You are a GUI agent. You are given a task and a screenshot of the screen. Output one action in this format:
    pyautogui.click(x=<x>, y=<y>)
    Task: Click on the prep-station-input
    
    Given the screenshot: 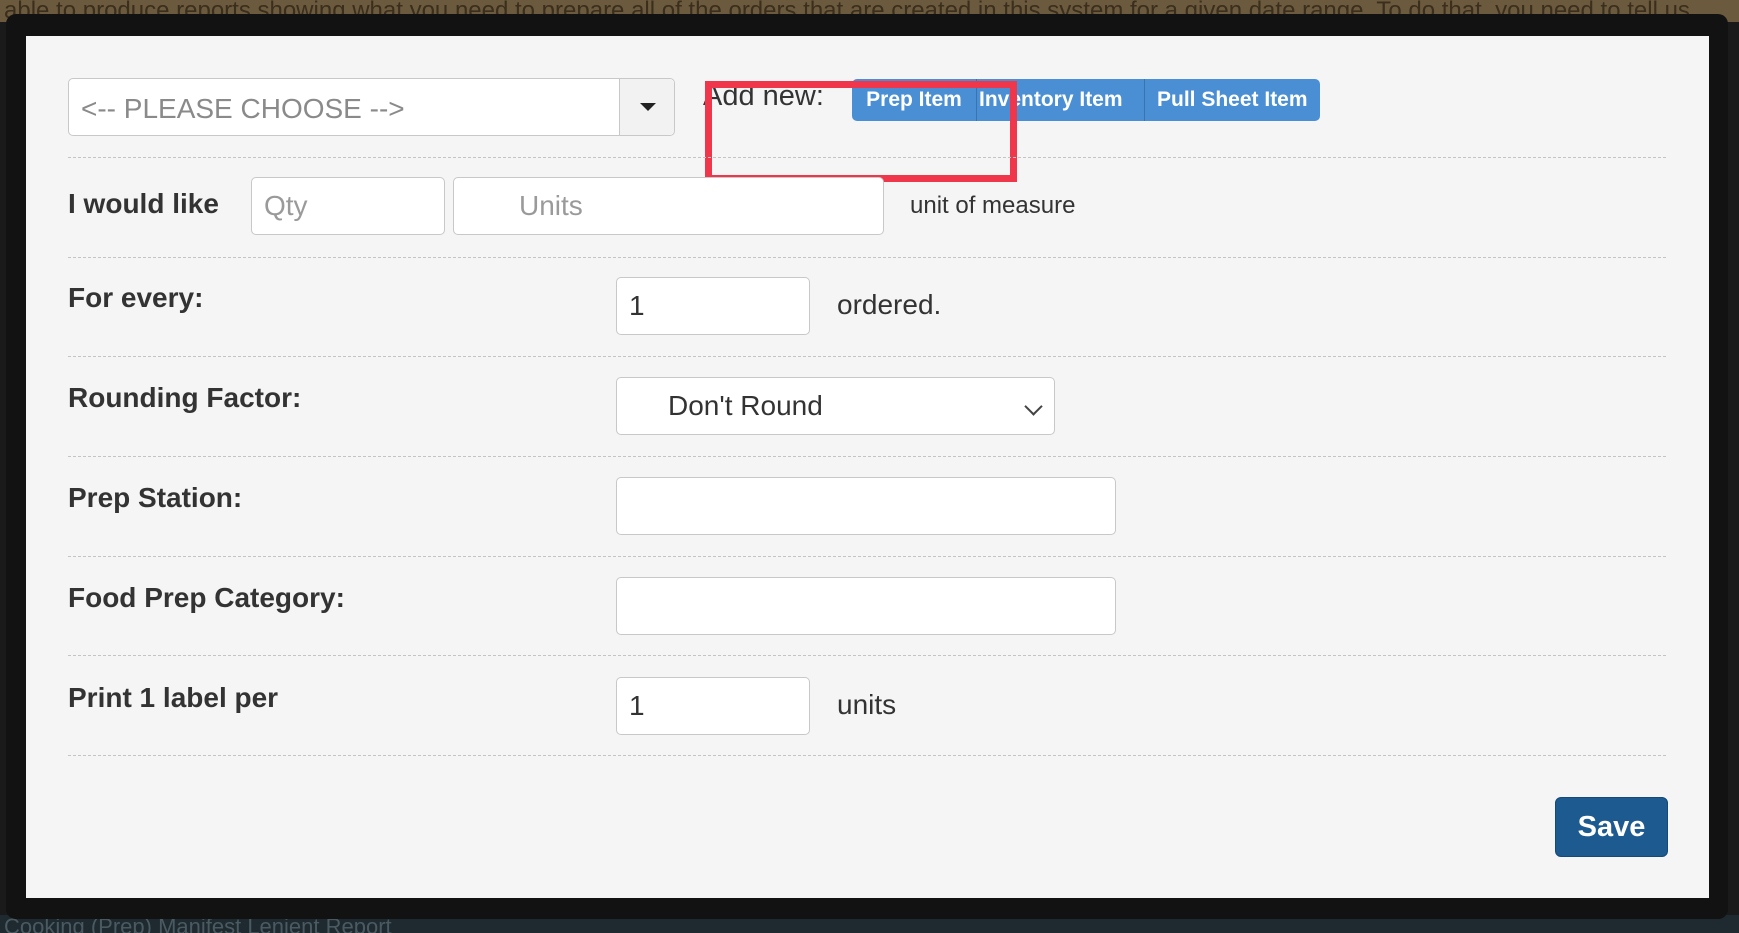 What is the action you would take?
    pyautogui.click(x=866, y=506)
    